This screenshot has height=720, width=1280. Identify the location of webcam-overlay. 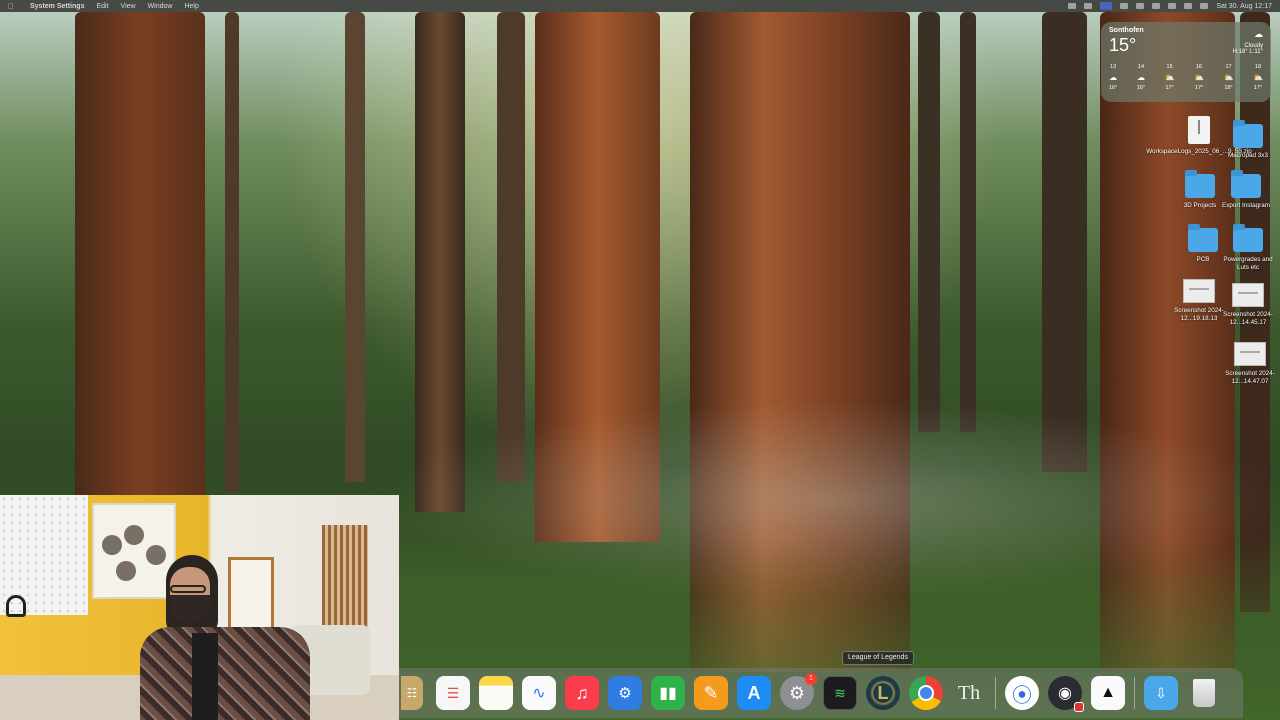
(199, 607).